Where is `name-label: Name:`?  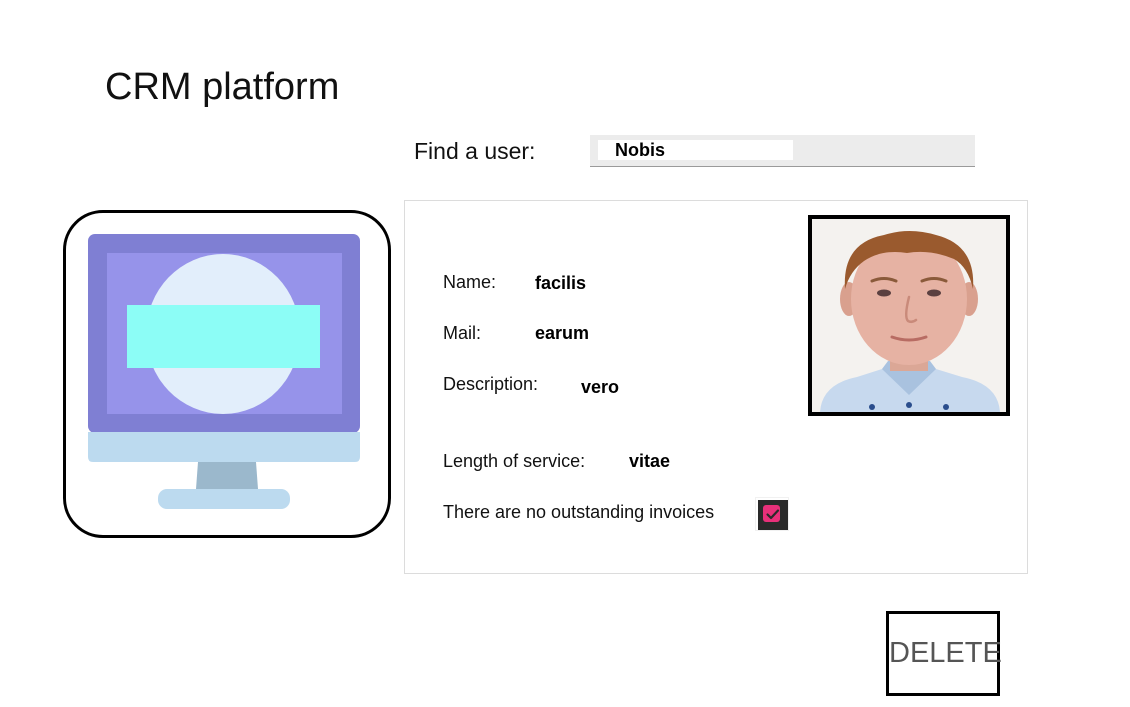 name-label: Name: is located at coordinates (470, 282).